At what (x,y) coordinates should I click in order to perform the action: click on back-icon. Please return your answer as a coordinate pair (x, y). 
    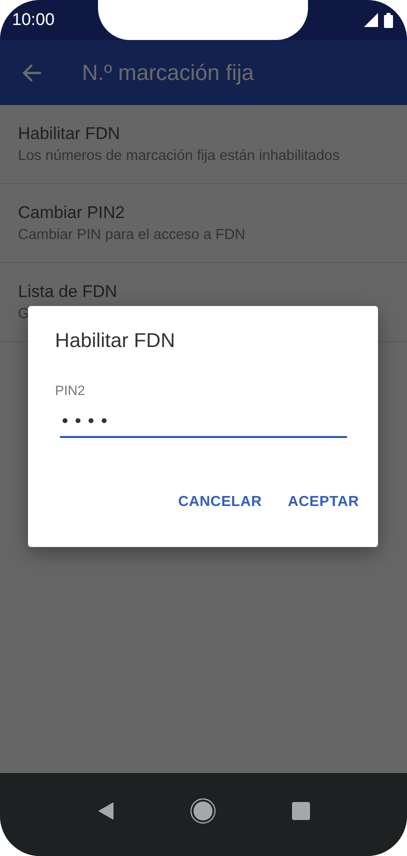
    Looking at the image, I should click on (106, 811).